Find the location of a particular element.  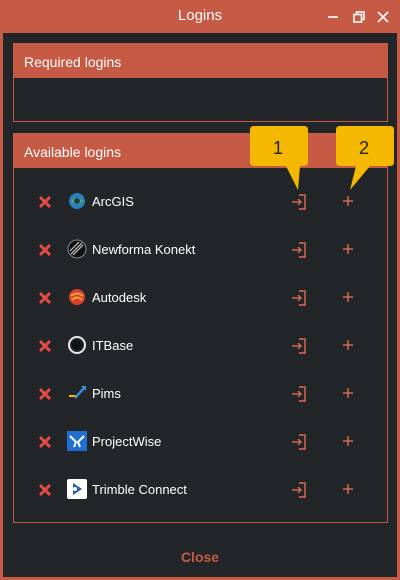

minimize-icon is located at coordinates (333, 17).